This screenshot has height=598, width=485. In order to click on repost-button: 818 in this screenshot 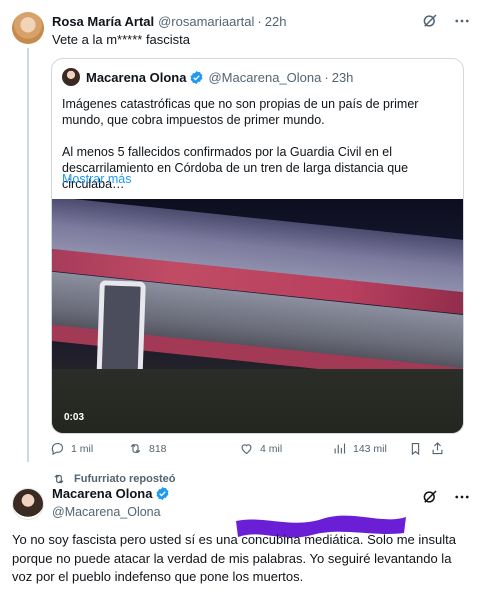, I will do `click(147, 448)`.